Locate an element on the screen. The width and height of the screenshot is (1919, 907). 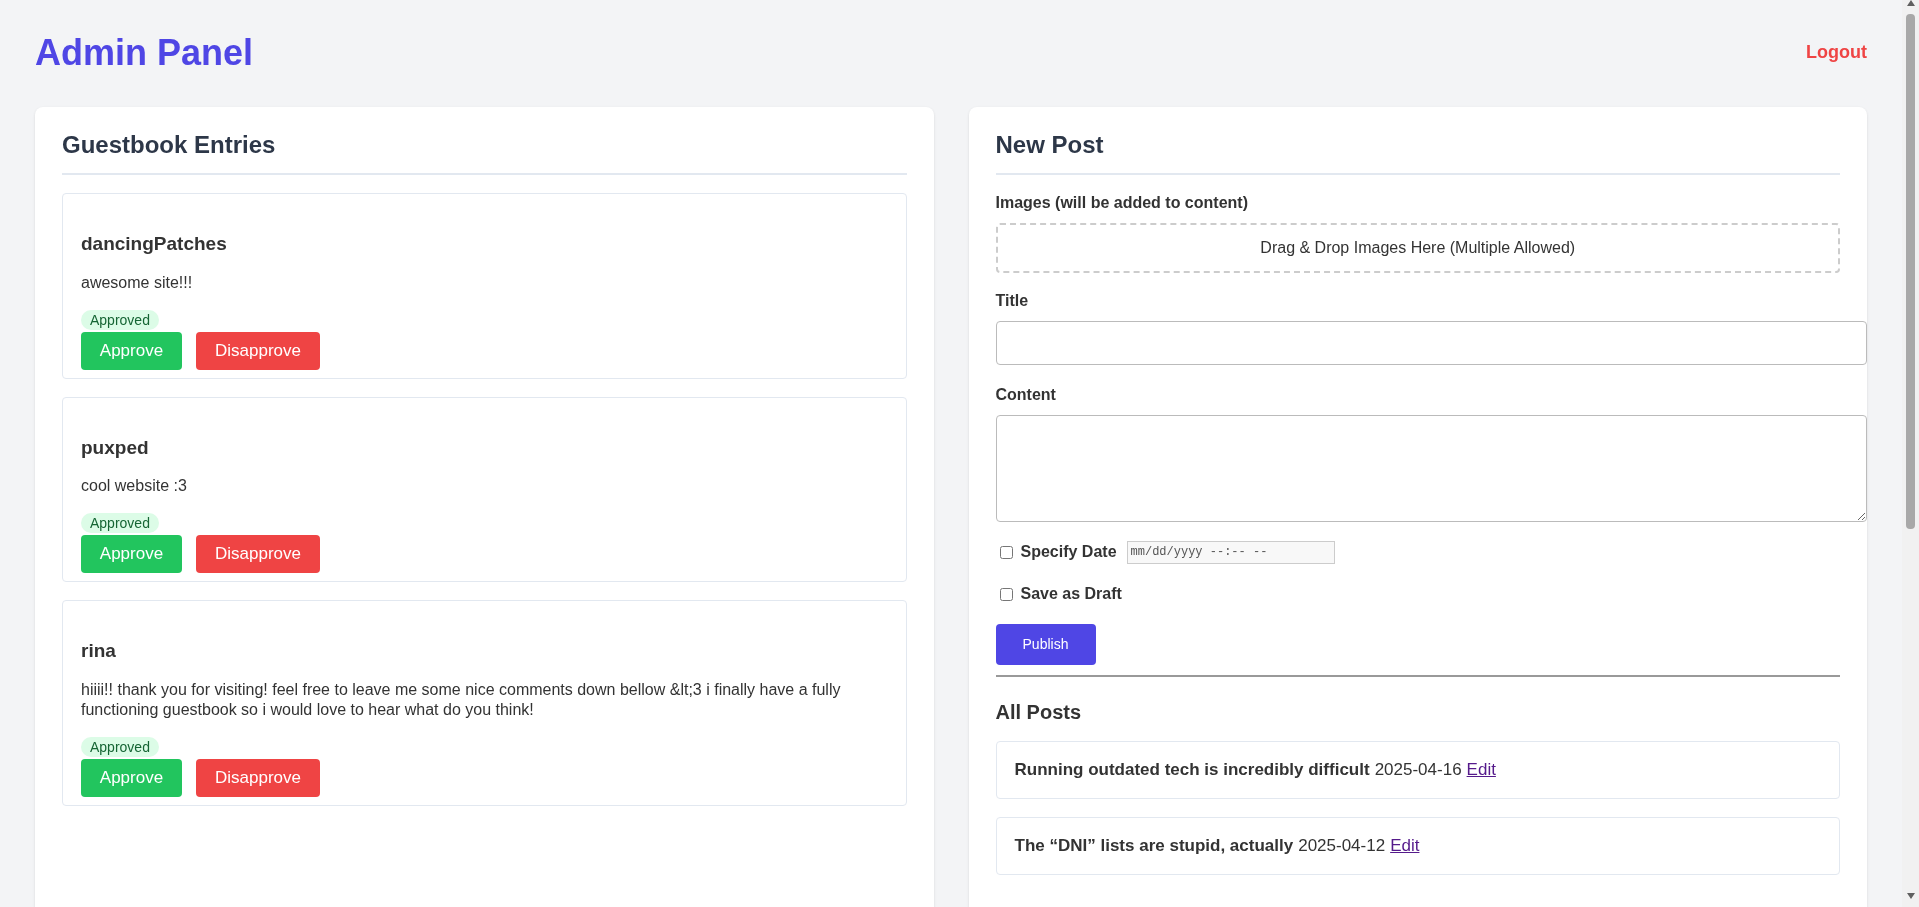
post-date: 2025-04-12 is located at coordinates (1342, 846).